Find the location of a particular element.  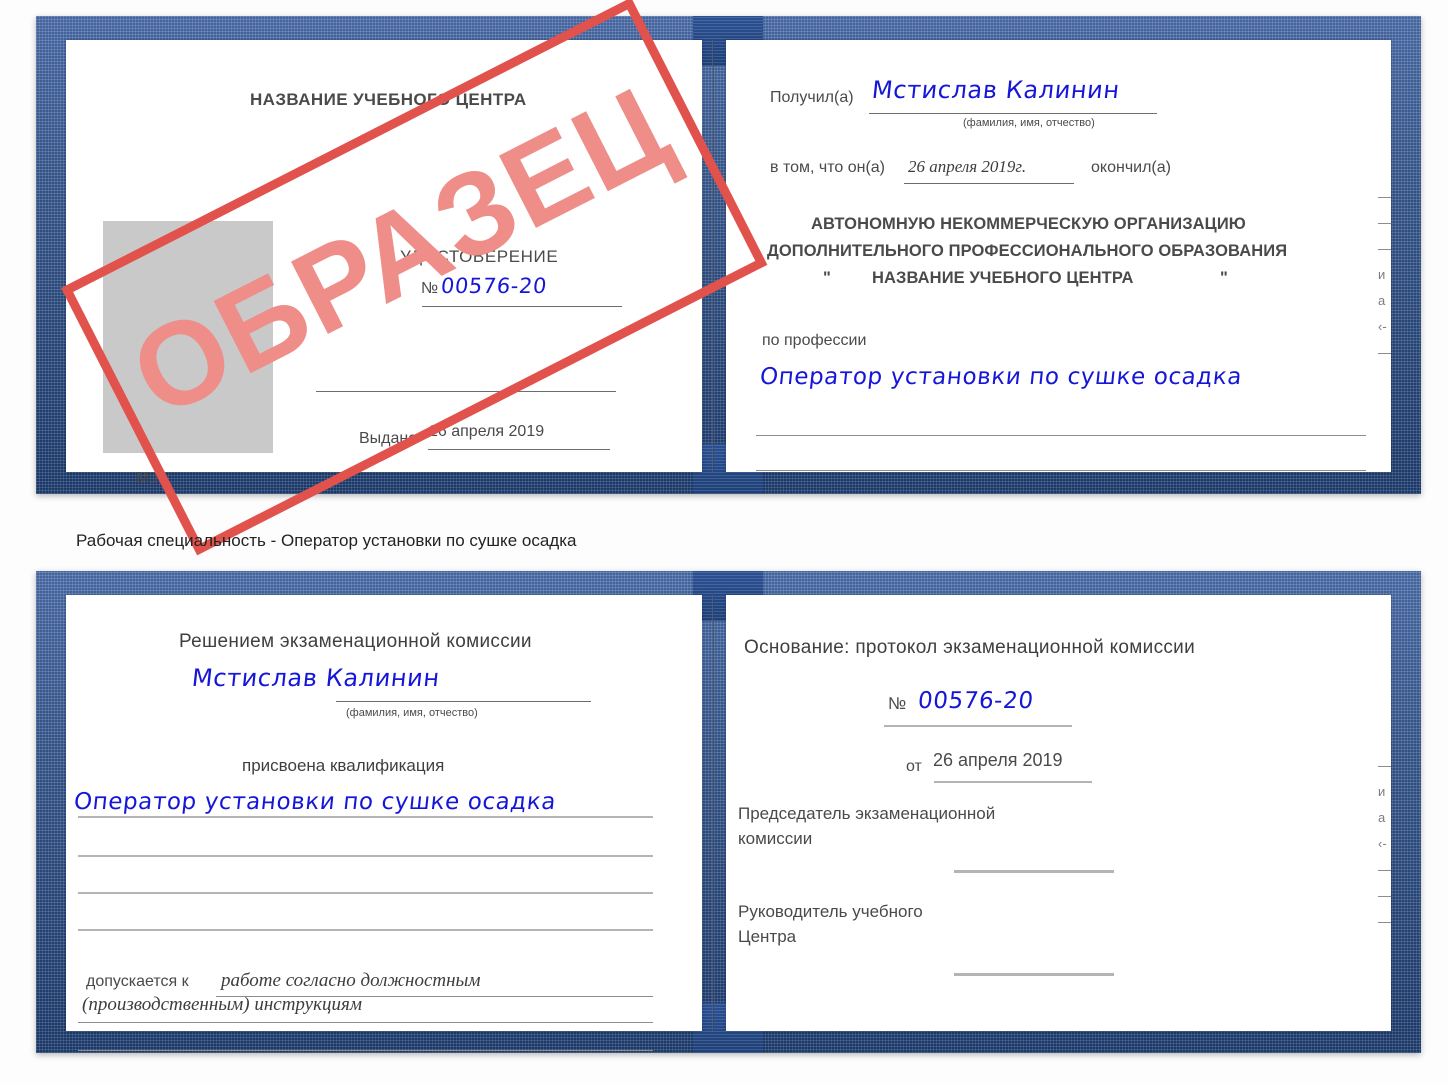

org-line-1: АВТОНОМНУЮ НЕКОММЕРЧЕСКУЮ ОРГАНИЗАЦИЮ is located at coordinates (1028, 224).